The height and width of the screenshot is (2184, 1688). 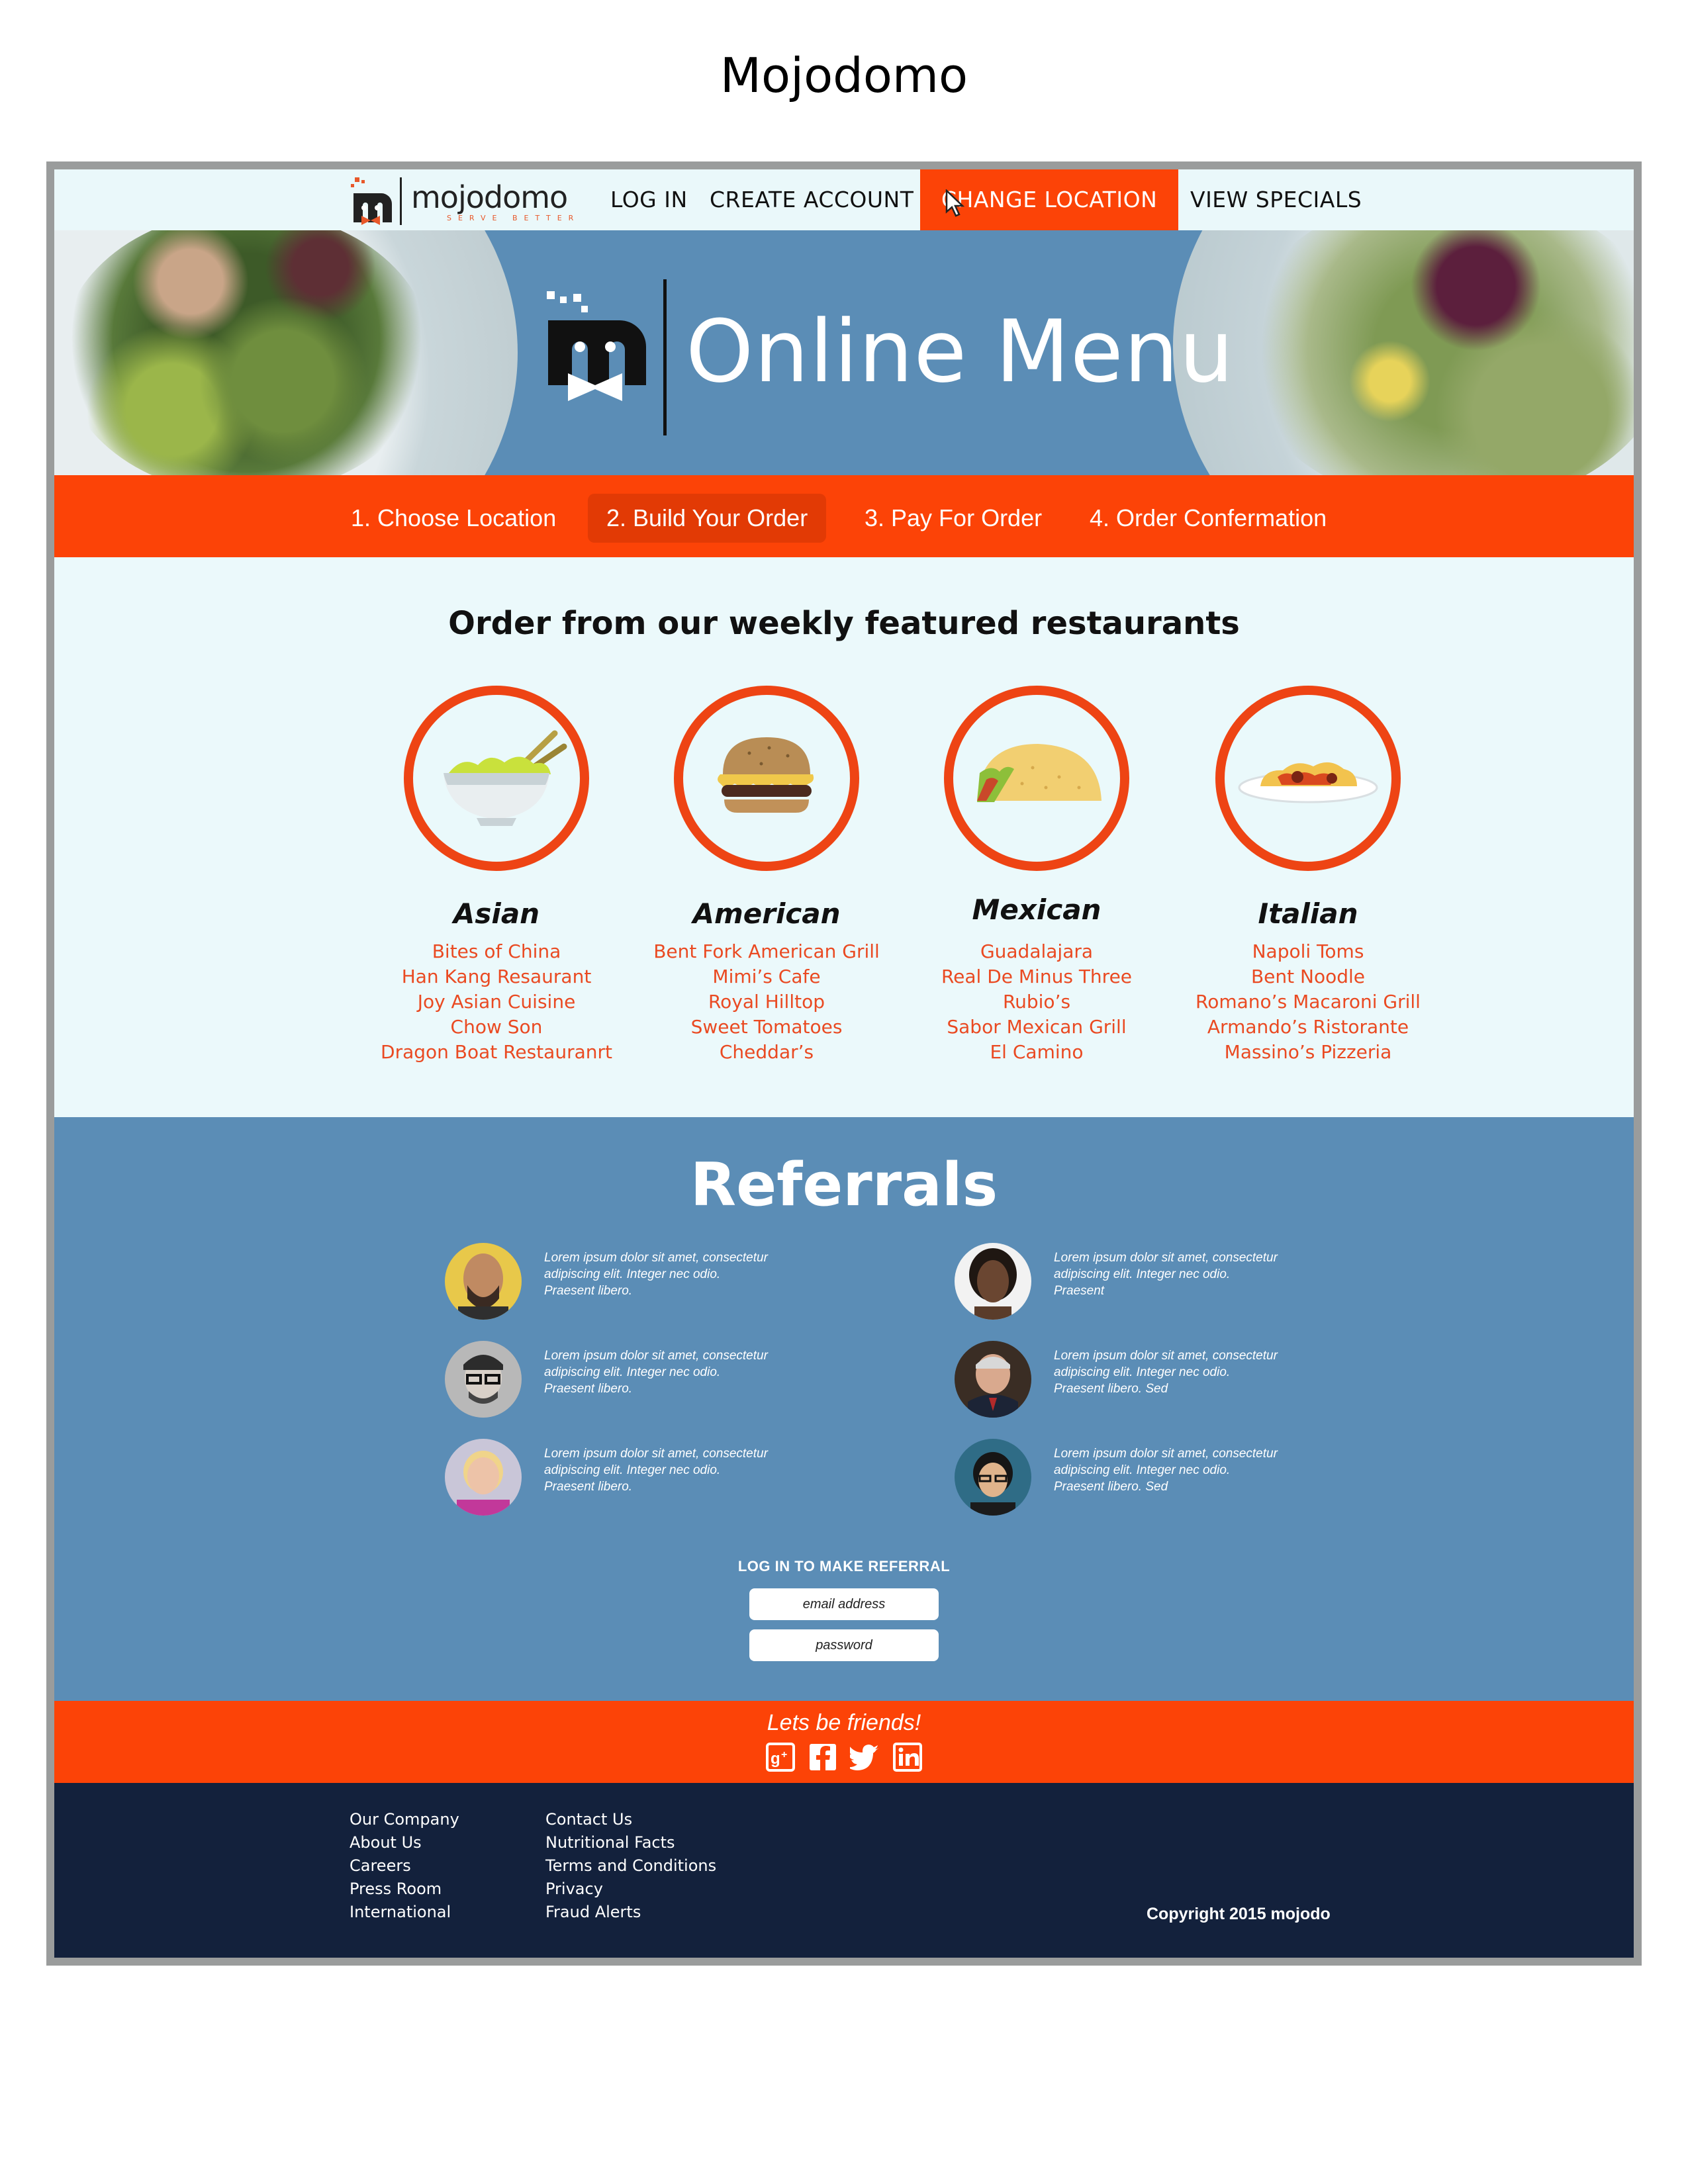 What do you see at coordinates (953, 518) in the screenshot?
I see `step-pay-for-order: 3. Pay For Order` at bounding box center [953, 518].